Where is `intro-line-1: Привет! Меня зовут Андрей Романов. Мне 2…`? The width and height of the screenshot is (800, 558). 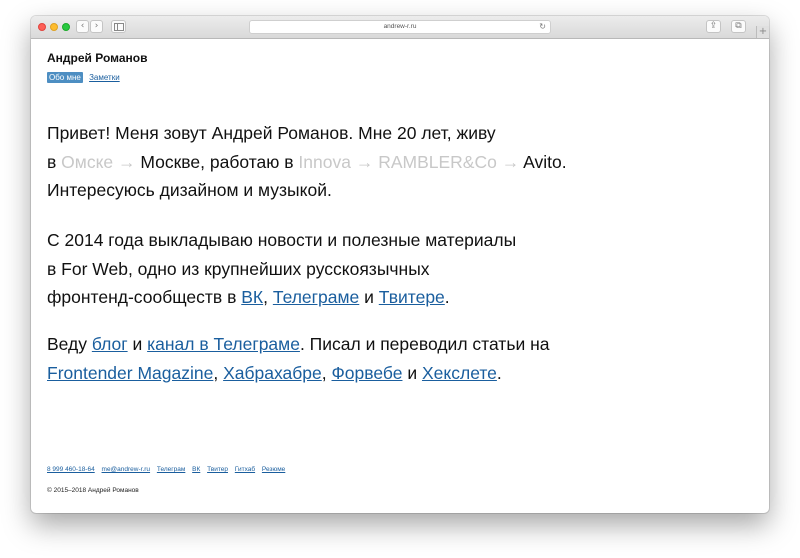 intro-line-1: Привет! Меня зовут Андрей Романов. Мне 2… is located at coordinates (271, 133).